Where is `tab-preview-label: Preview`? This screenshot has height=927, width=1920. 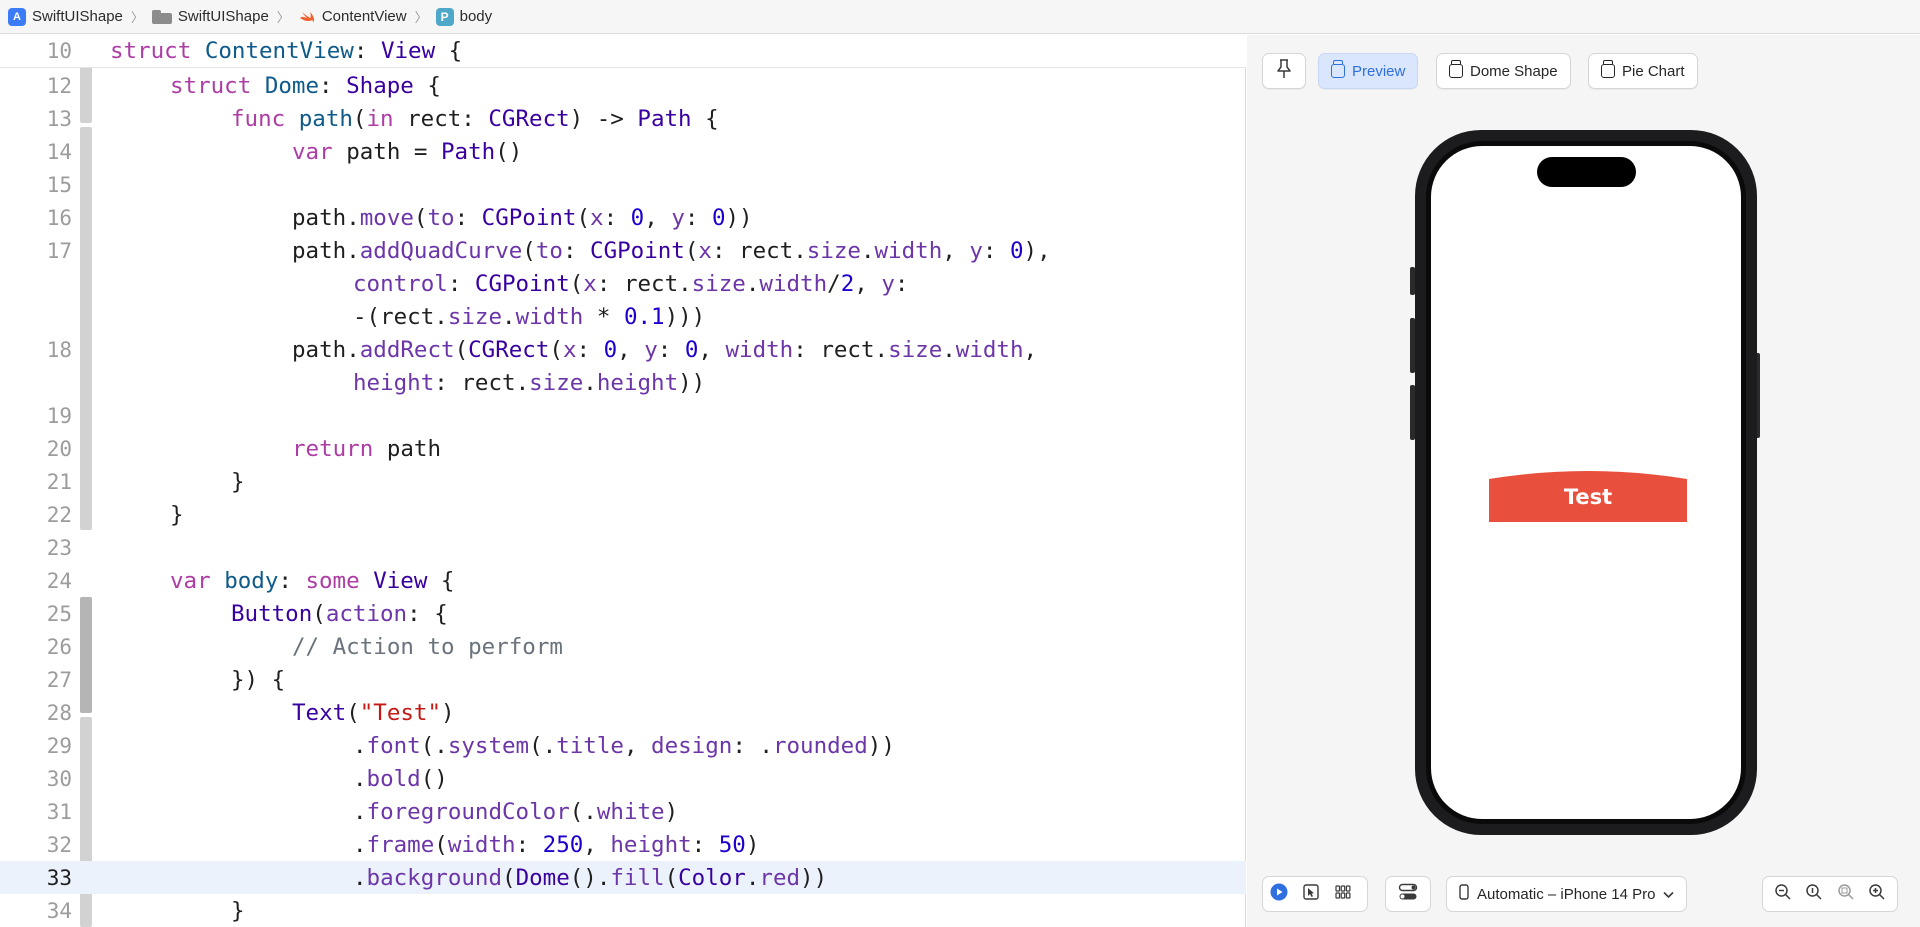 tab-preview-label: Preview is located at coordinates (1379, 71).